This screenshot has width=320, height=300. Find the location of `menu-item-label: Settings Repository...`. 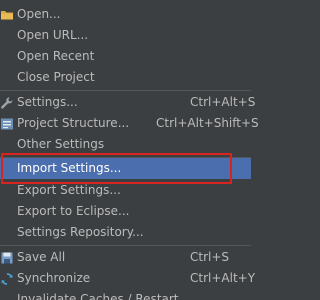

menu-item-label: Settings Repository... is located at coordinates (80, 232).